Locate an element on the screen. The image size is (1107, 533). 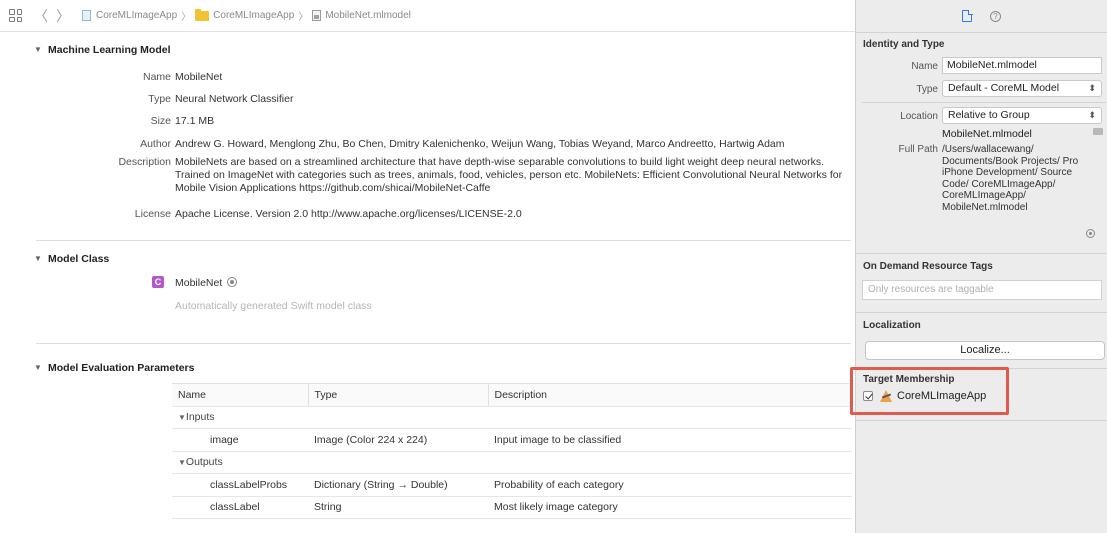
size-label: Size is located at coordinates (160, 121).